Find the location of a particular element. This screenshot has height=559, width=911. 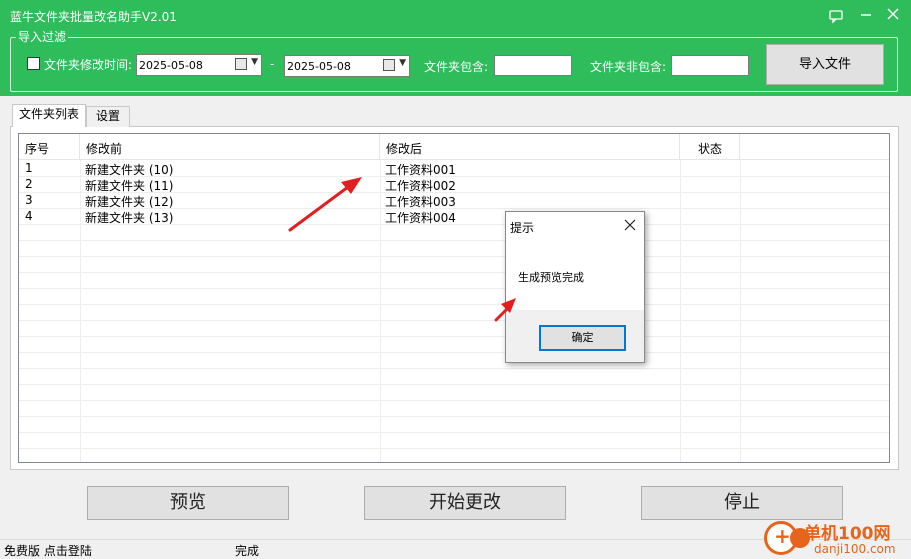

modify-time-checkbox is located at coordinates (33, 63).